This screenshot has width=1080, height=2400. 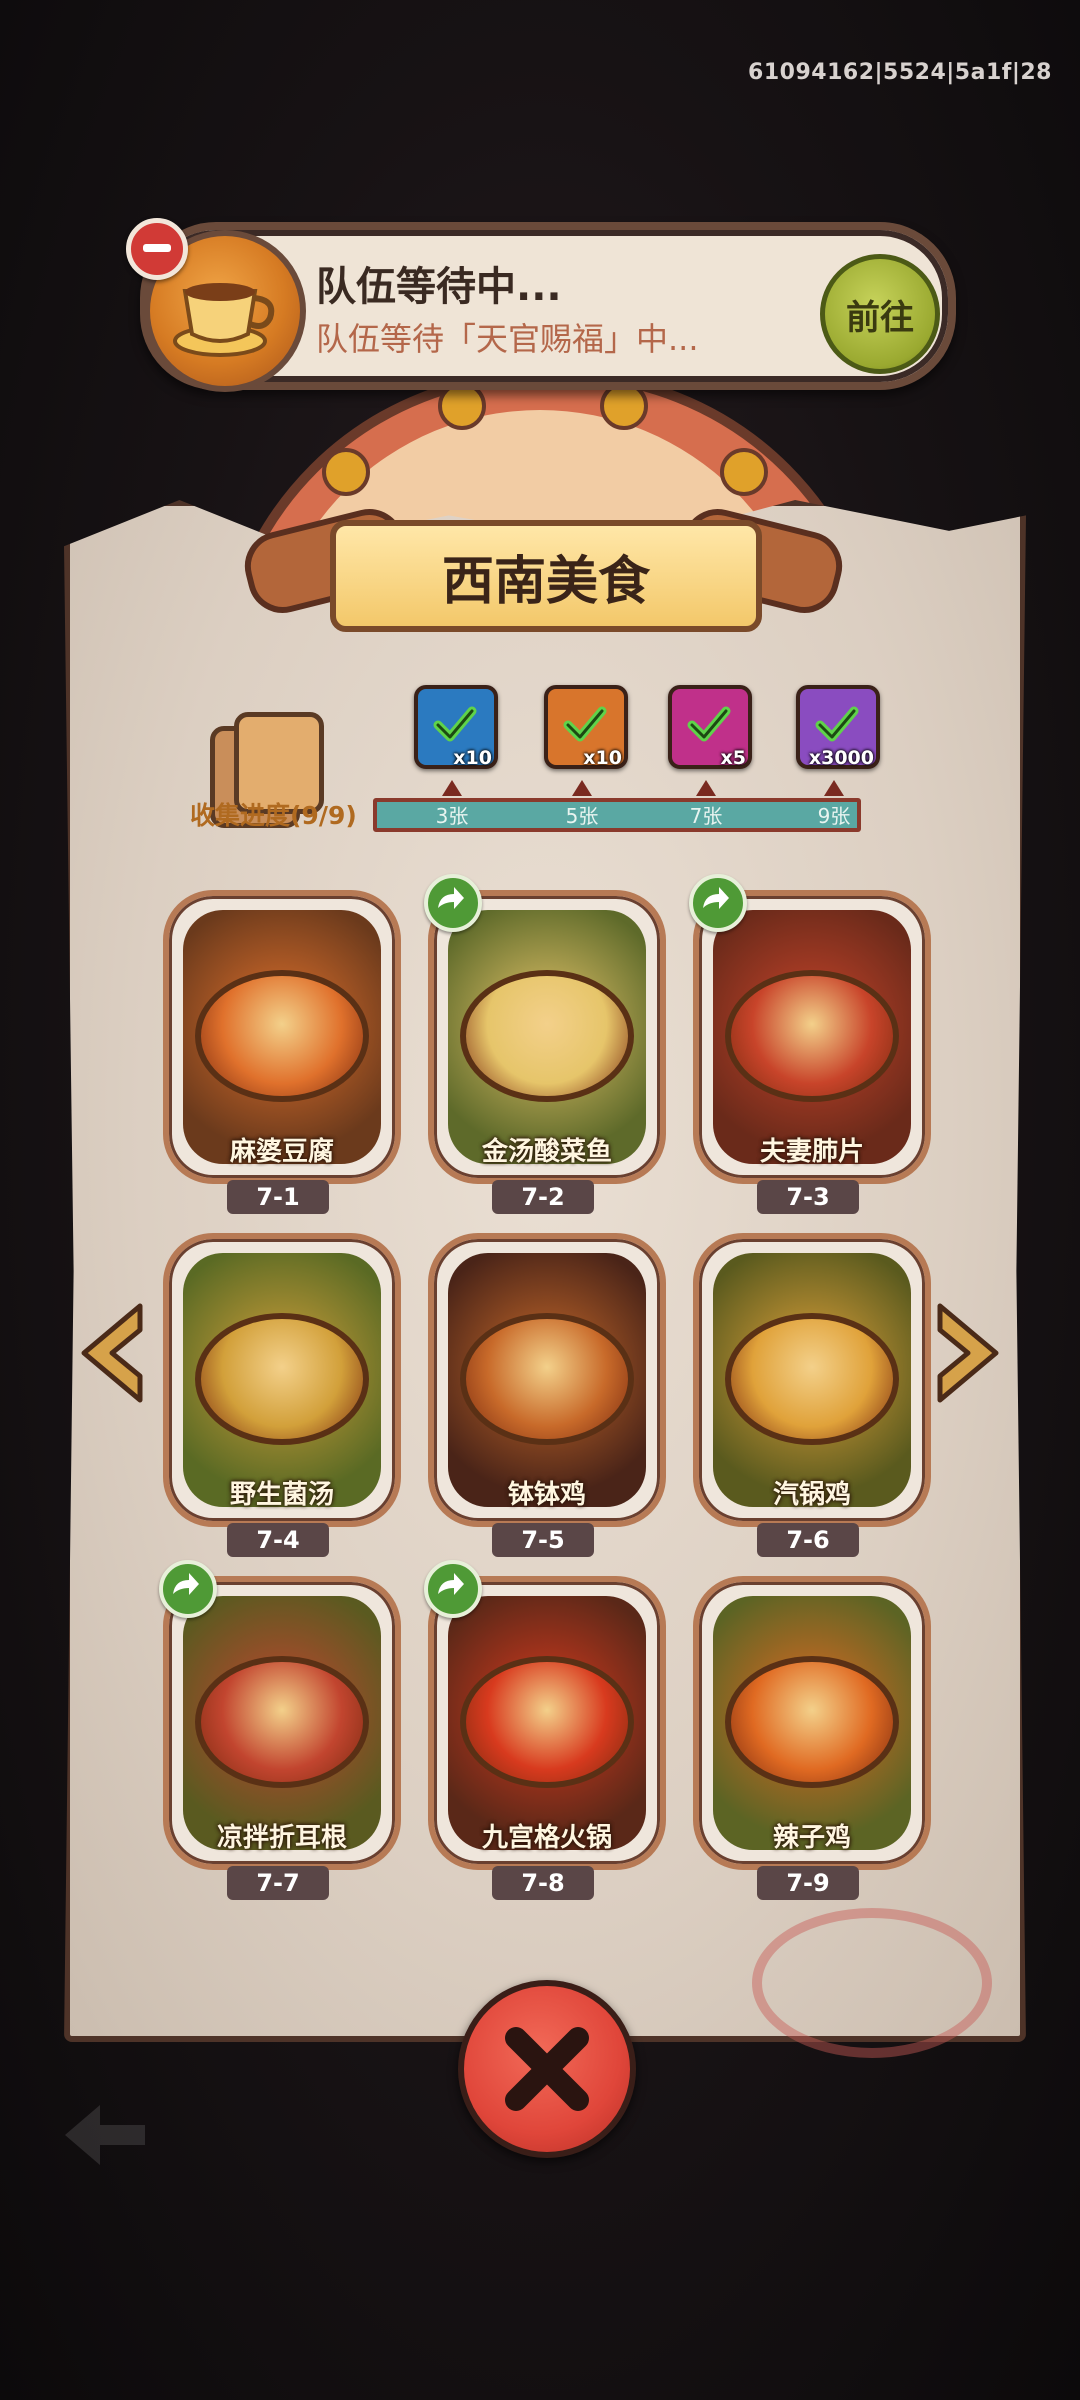 I want to click on dish-name: 凉拌折耳根, so click(x=281, y=1838).